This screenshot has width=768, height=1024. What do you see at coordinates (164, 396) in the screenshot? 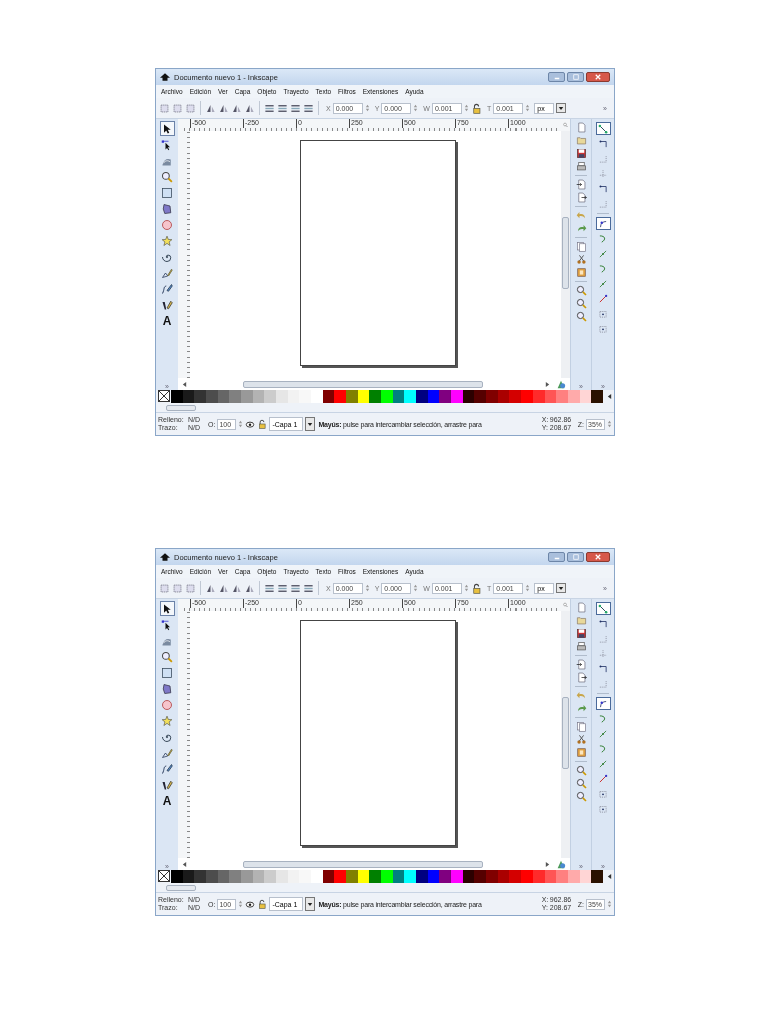
I see `no-color-swatch` at bounding box center [164, 396].